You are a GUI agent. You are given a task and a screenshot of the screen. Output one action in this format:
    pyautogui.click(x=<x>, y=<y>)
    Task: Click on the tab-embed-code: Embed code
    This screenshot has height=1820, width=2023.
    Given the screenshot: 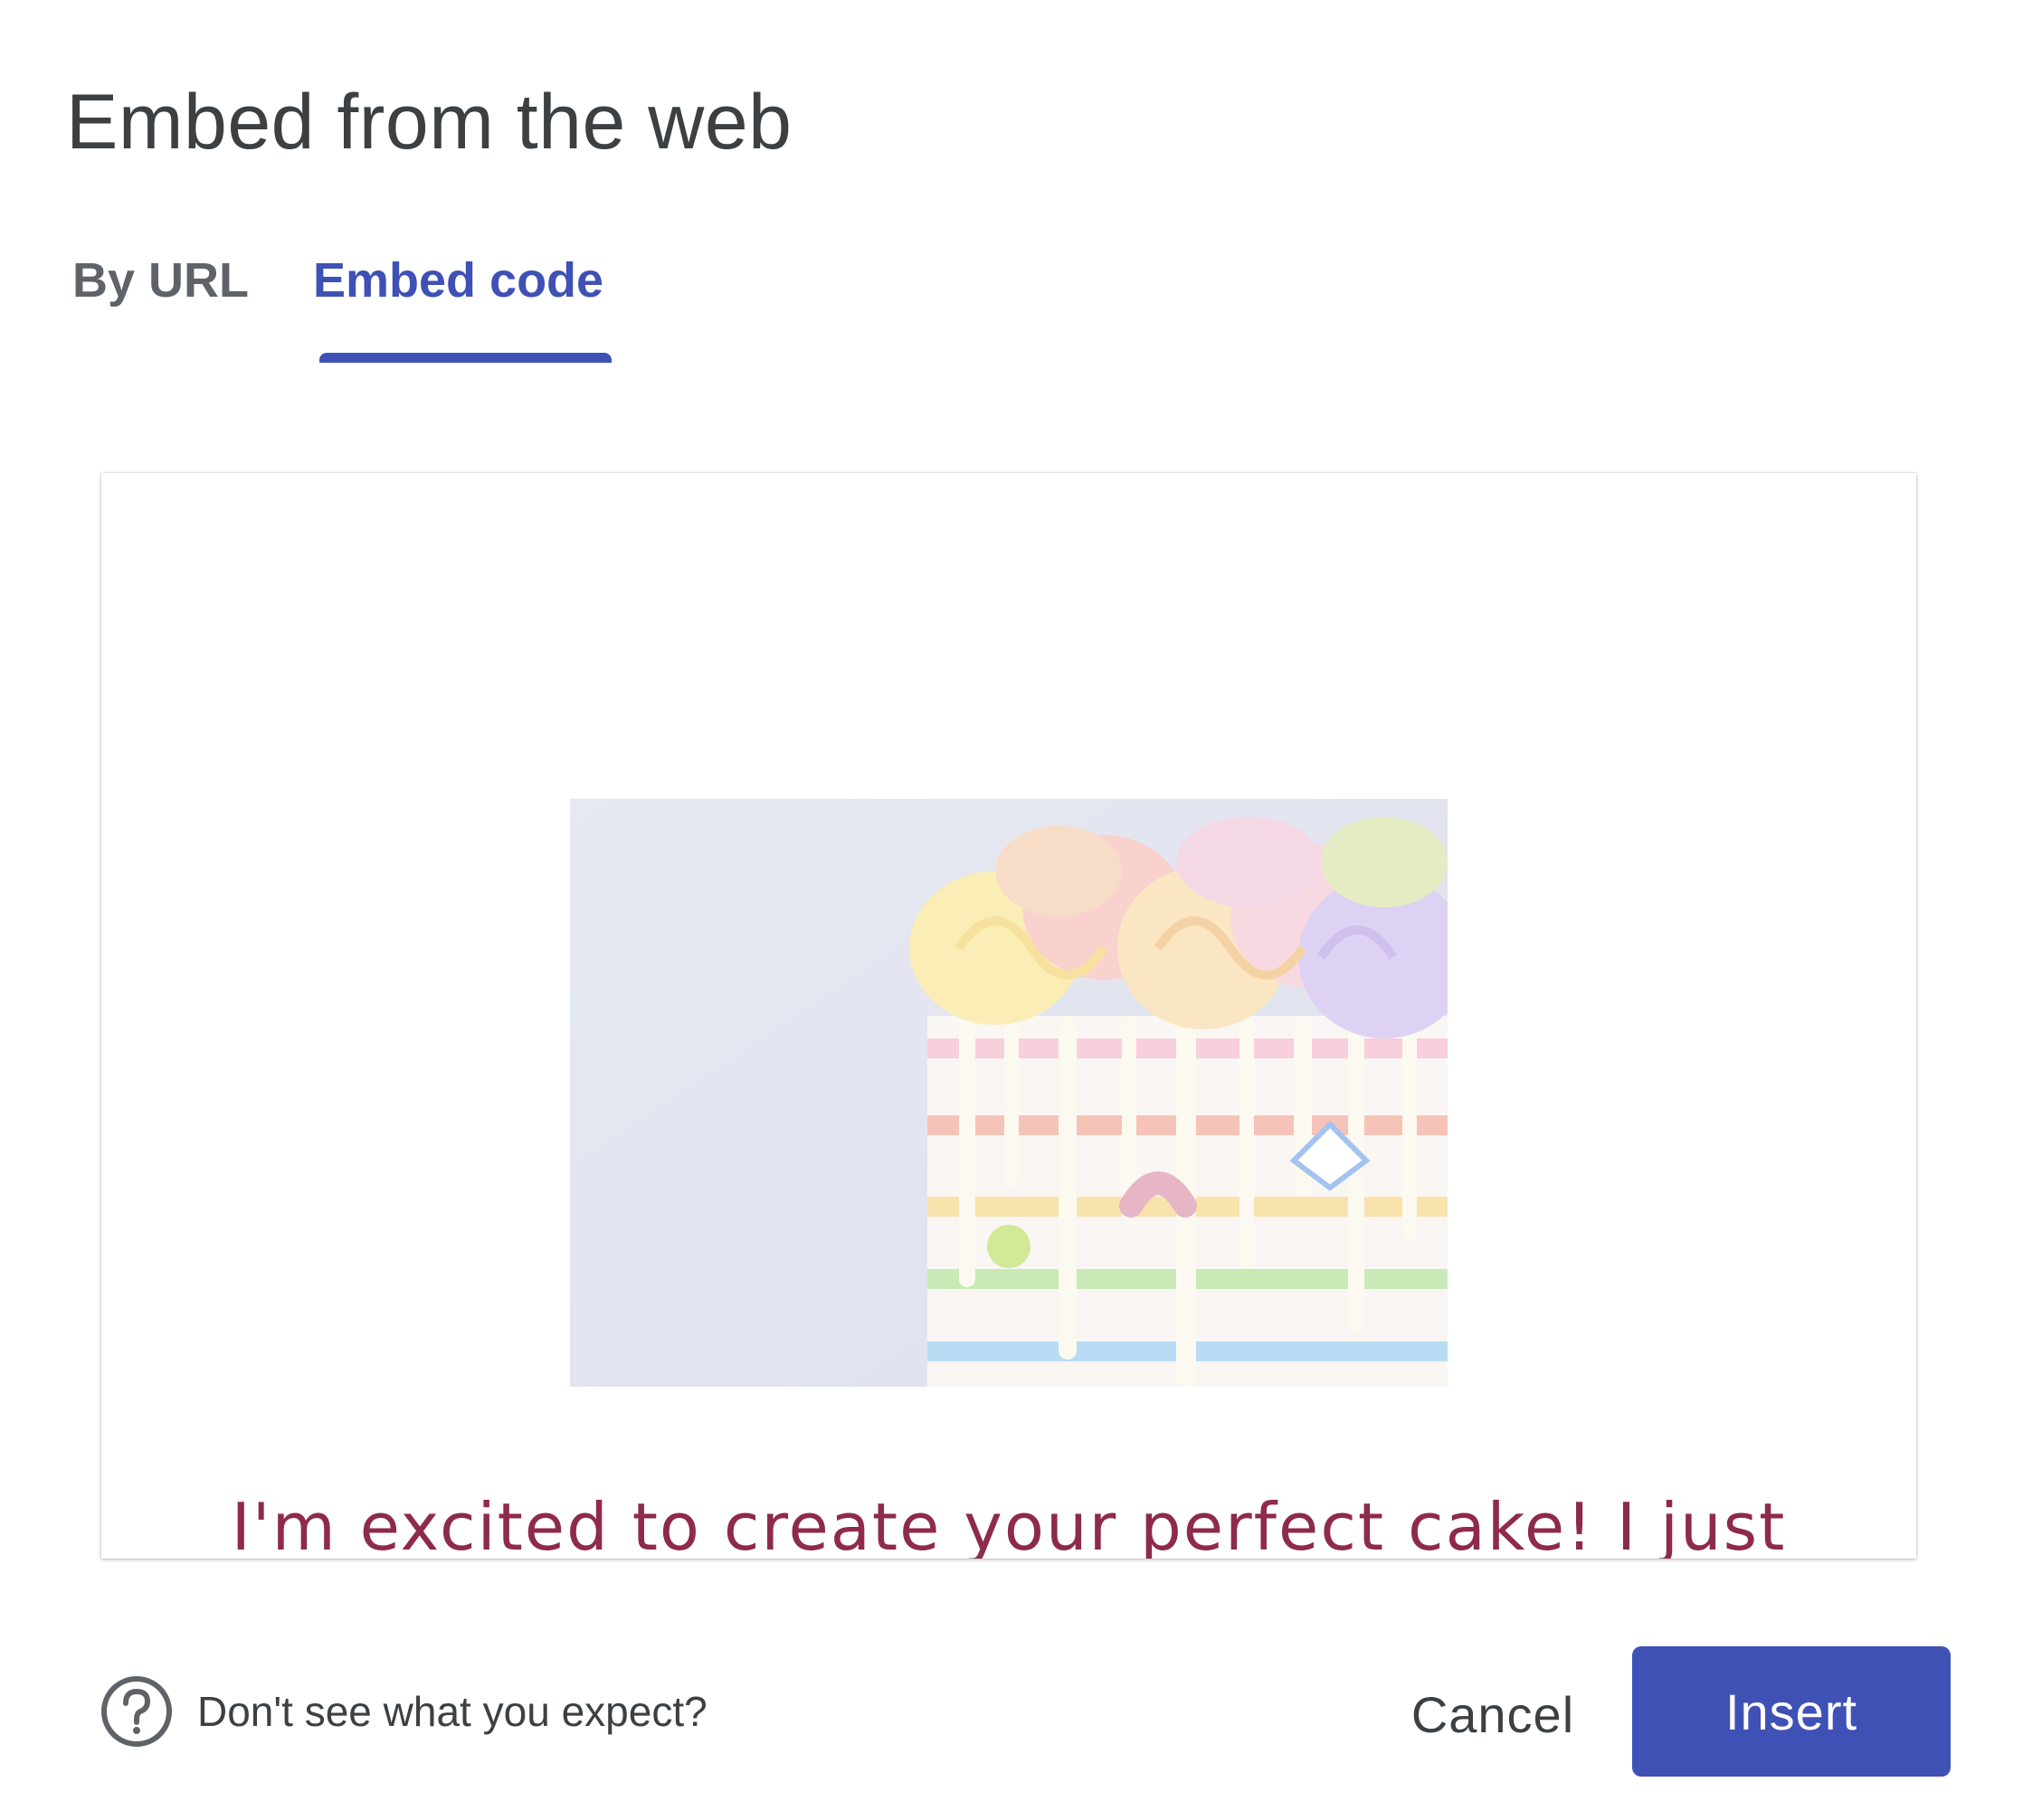 What is the action you would take?
    pyautogui.click(x=458, y=281)
    